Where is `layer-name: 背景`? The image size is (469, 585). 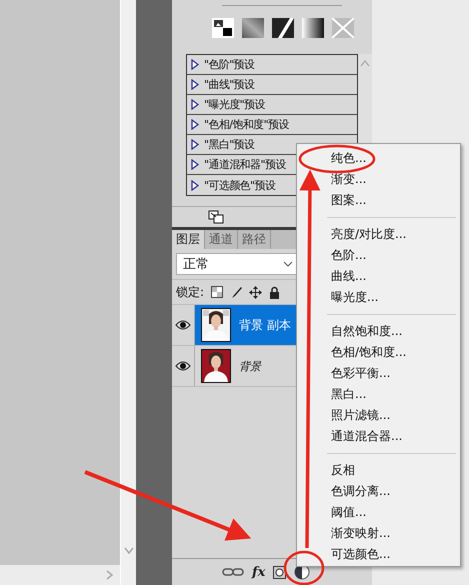 layer-name: 背景 is located at coordinates (250, 366).